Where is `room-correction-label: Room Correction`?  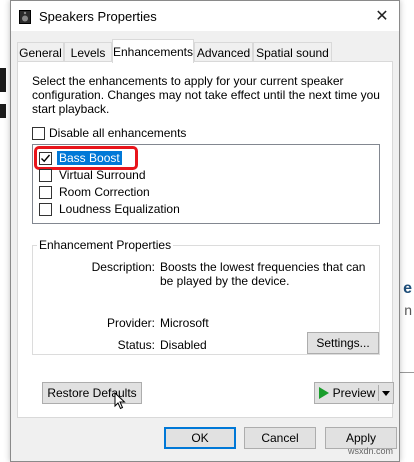
room-correction-label: Room Correction is located at coordinates (104, 192).